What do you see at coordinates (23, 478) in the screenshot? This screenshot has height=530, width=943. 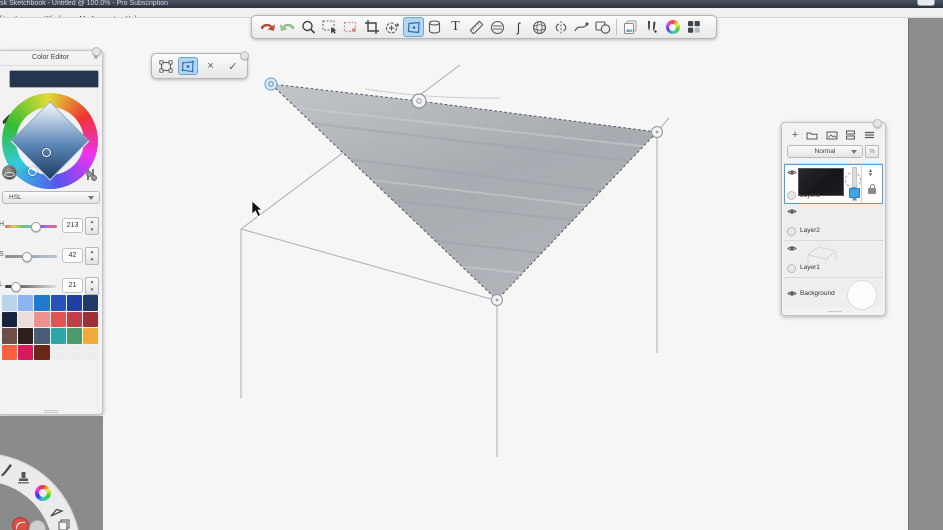 I see `stamp-tool-icon` at bounding box center [23, 478].